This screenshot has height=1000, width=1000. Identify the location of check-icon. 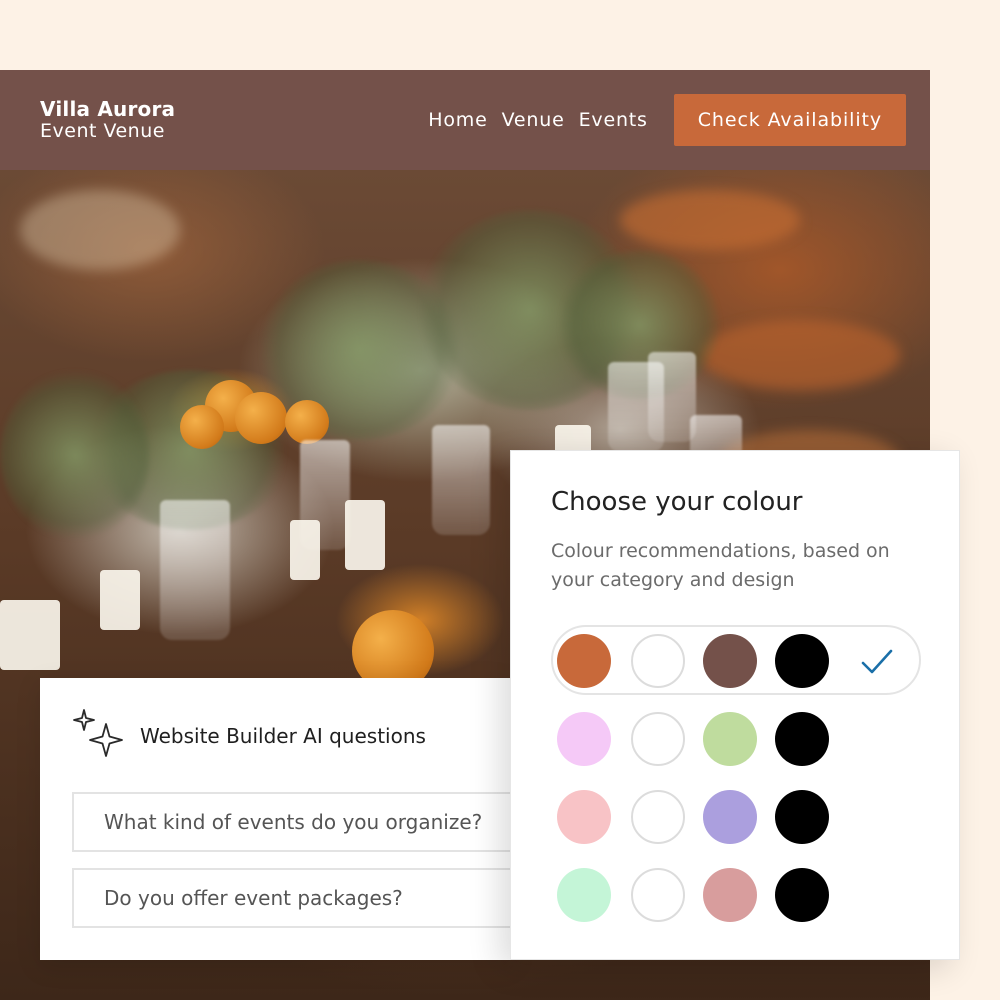
(877, 661).